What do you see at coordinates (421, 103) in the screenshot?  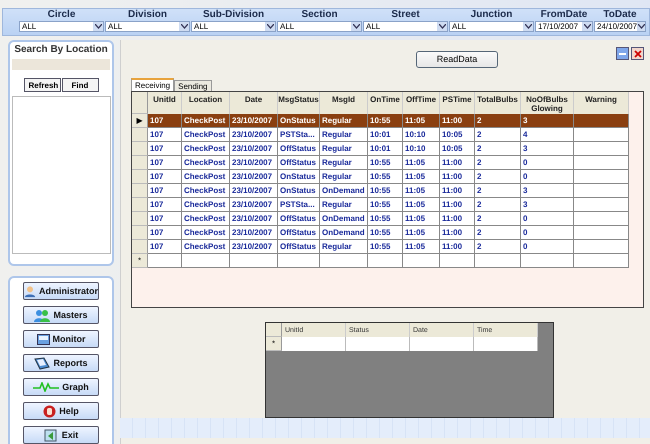 I see `column-header: OffTime` at bounding box center [421, 103].